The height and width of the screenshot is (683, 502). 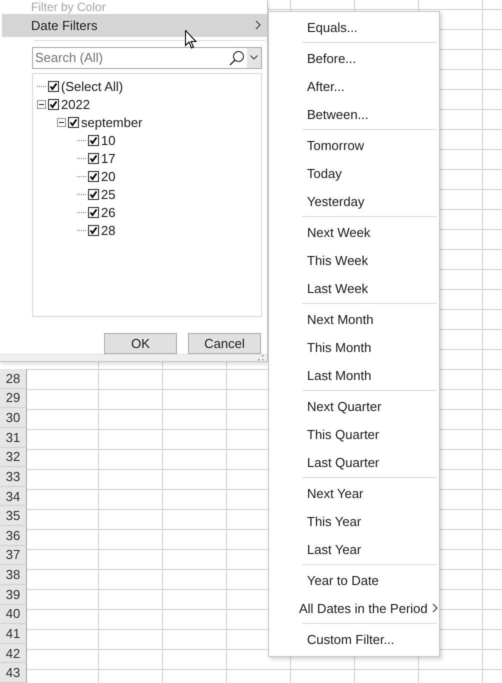 What do you see at coordinates (224, 343) in the screenshot?
I see `cancel-button: Cancel` at bounding box center [224, 343].